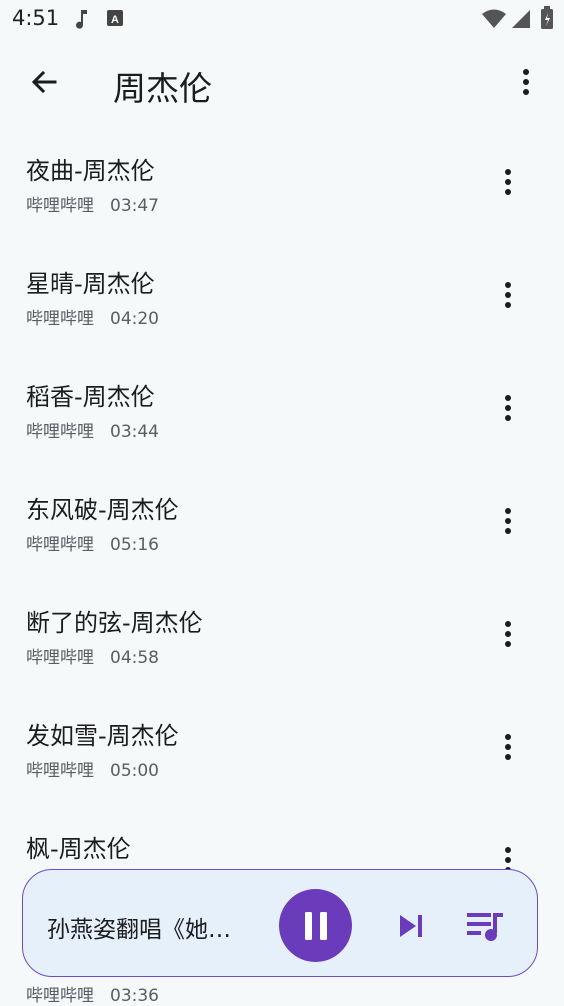 The width and height of the screenshot is (564, 1006). What do you see at coordinates (134, 432) in the screenshot?
I see `song-duration: 03:44` at bounding box center [134, 432].